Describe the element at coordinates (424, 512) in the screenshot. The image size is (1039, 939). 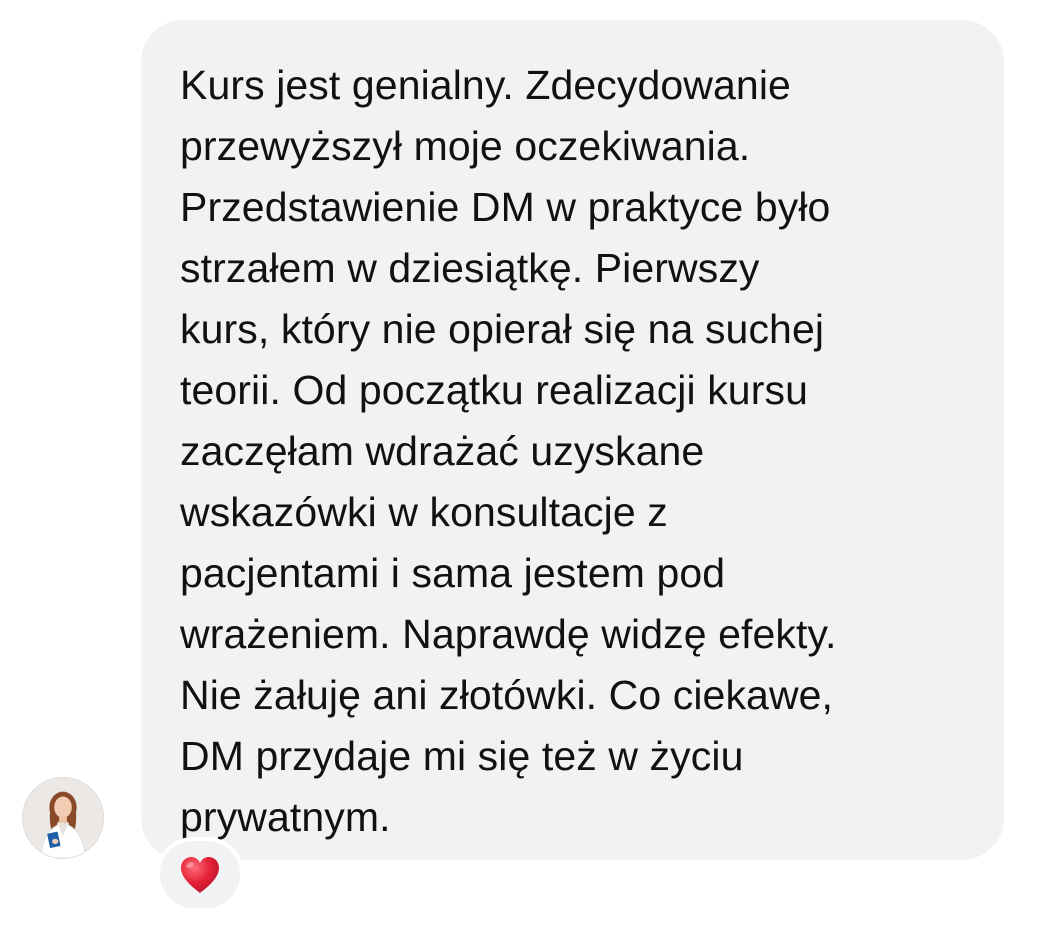
I see `message-line: wskazówki w konsultacje z` at that location.